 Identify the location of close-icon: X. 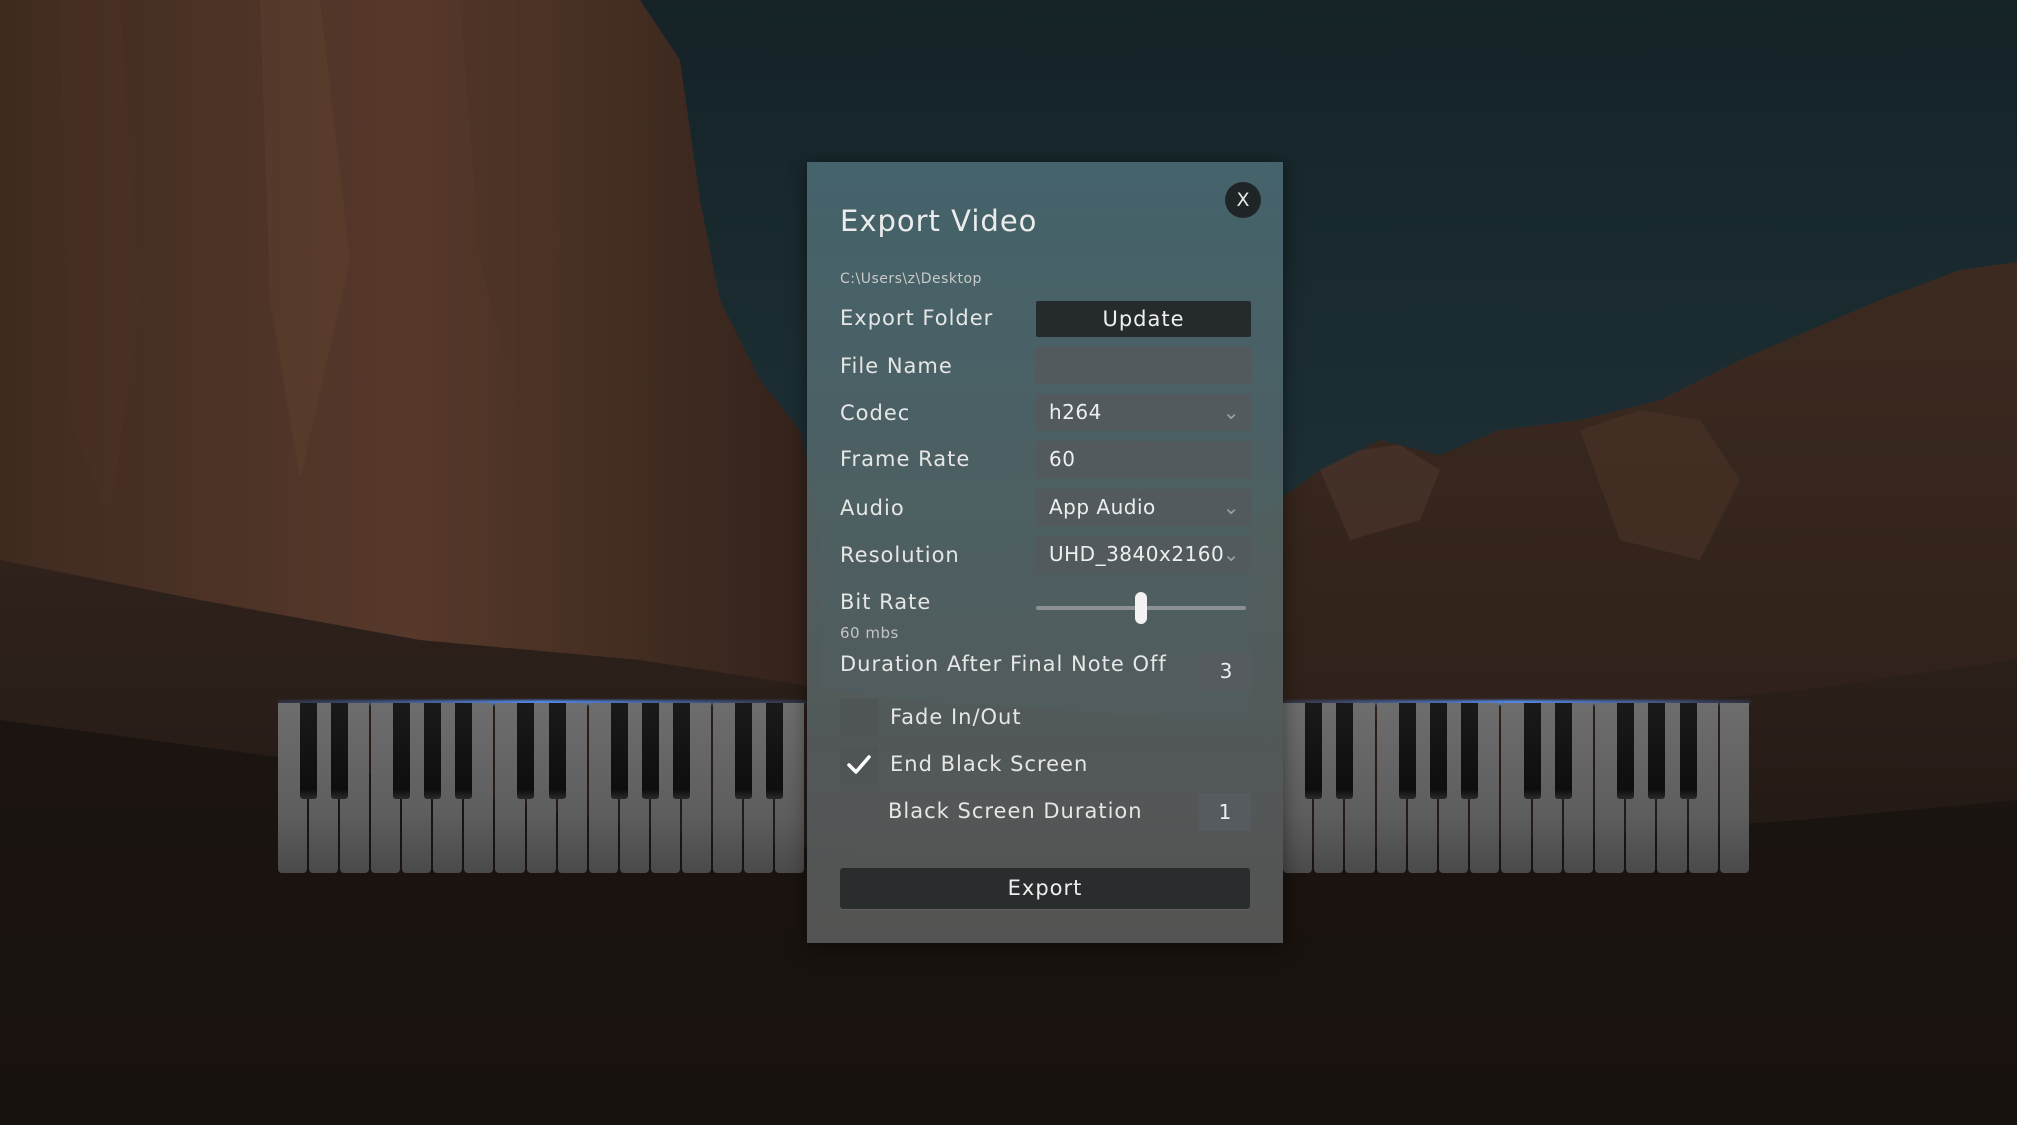
(1243, 200).